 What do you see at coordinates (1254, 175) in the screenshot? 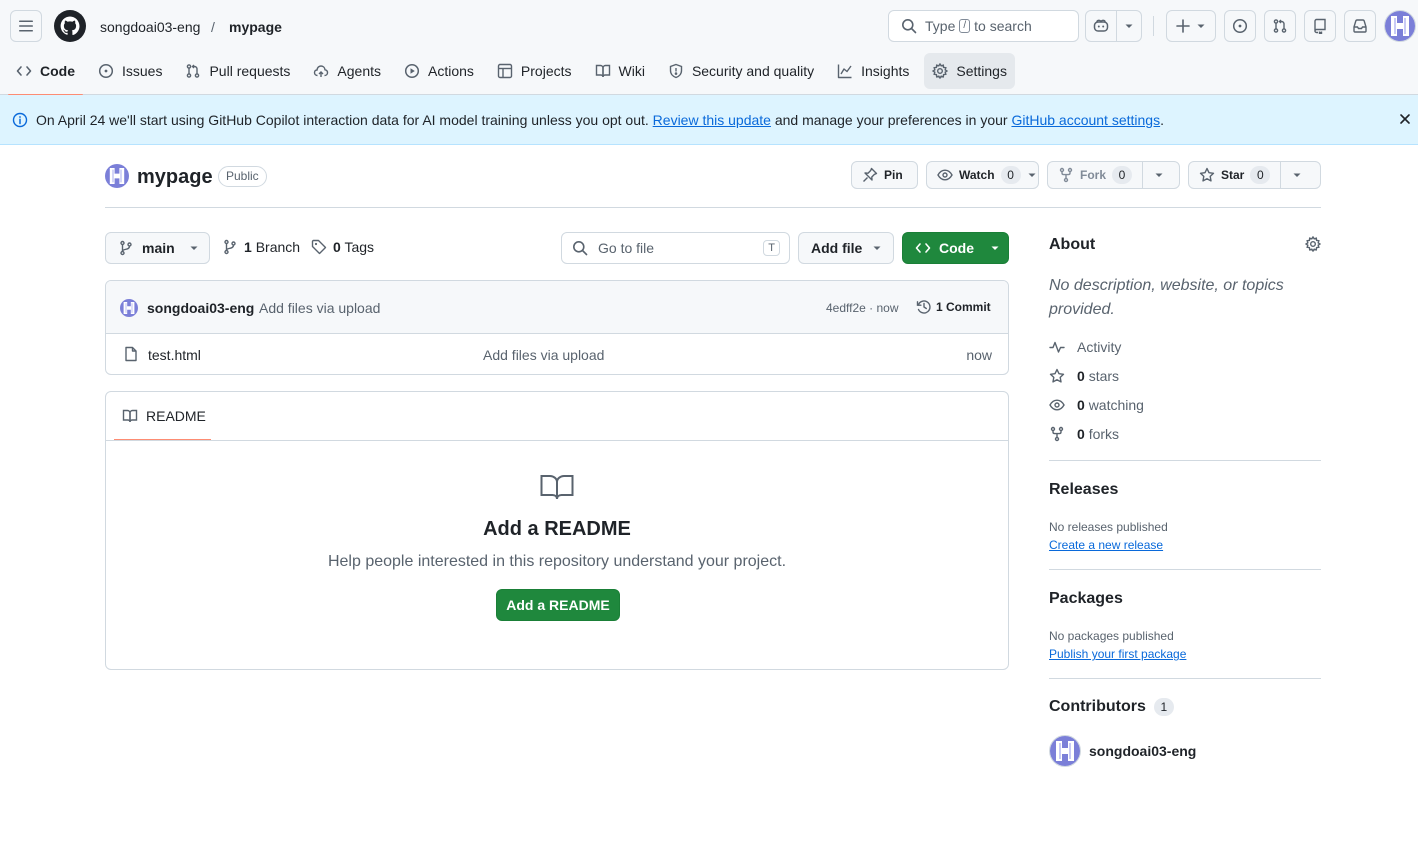
I see `star-button: Star 0` at bounding box center [1254, 175].